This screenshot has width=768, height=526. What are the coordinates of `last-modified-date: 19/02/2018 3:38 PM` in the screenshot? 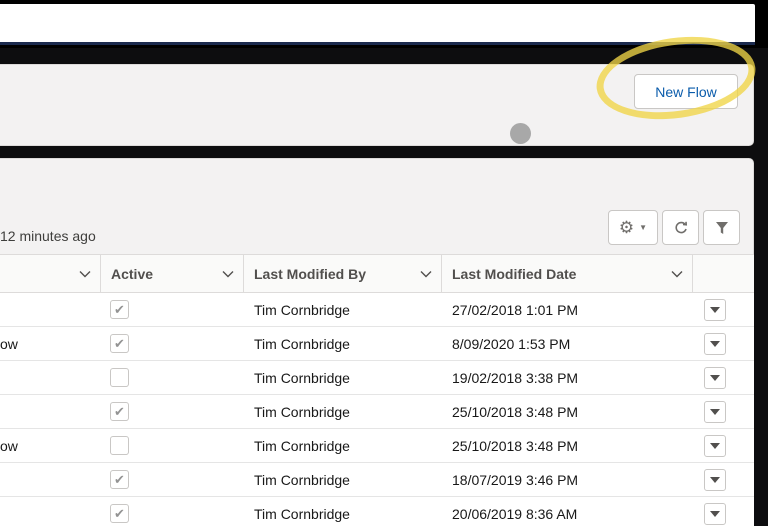 It's located at (515, 377).